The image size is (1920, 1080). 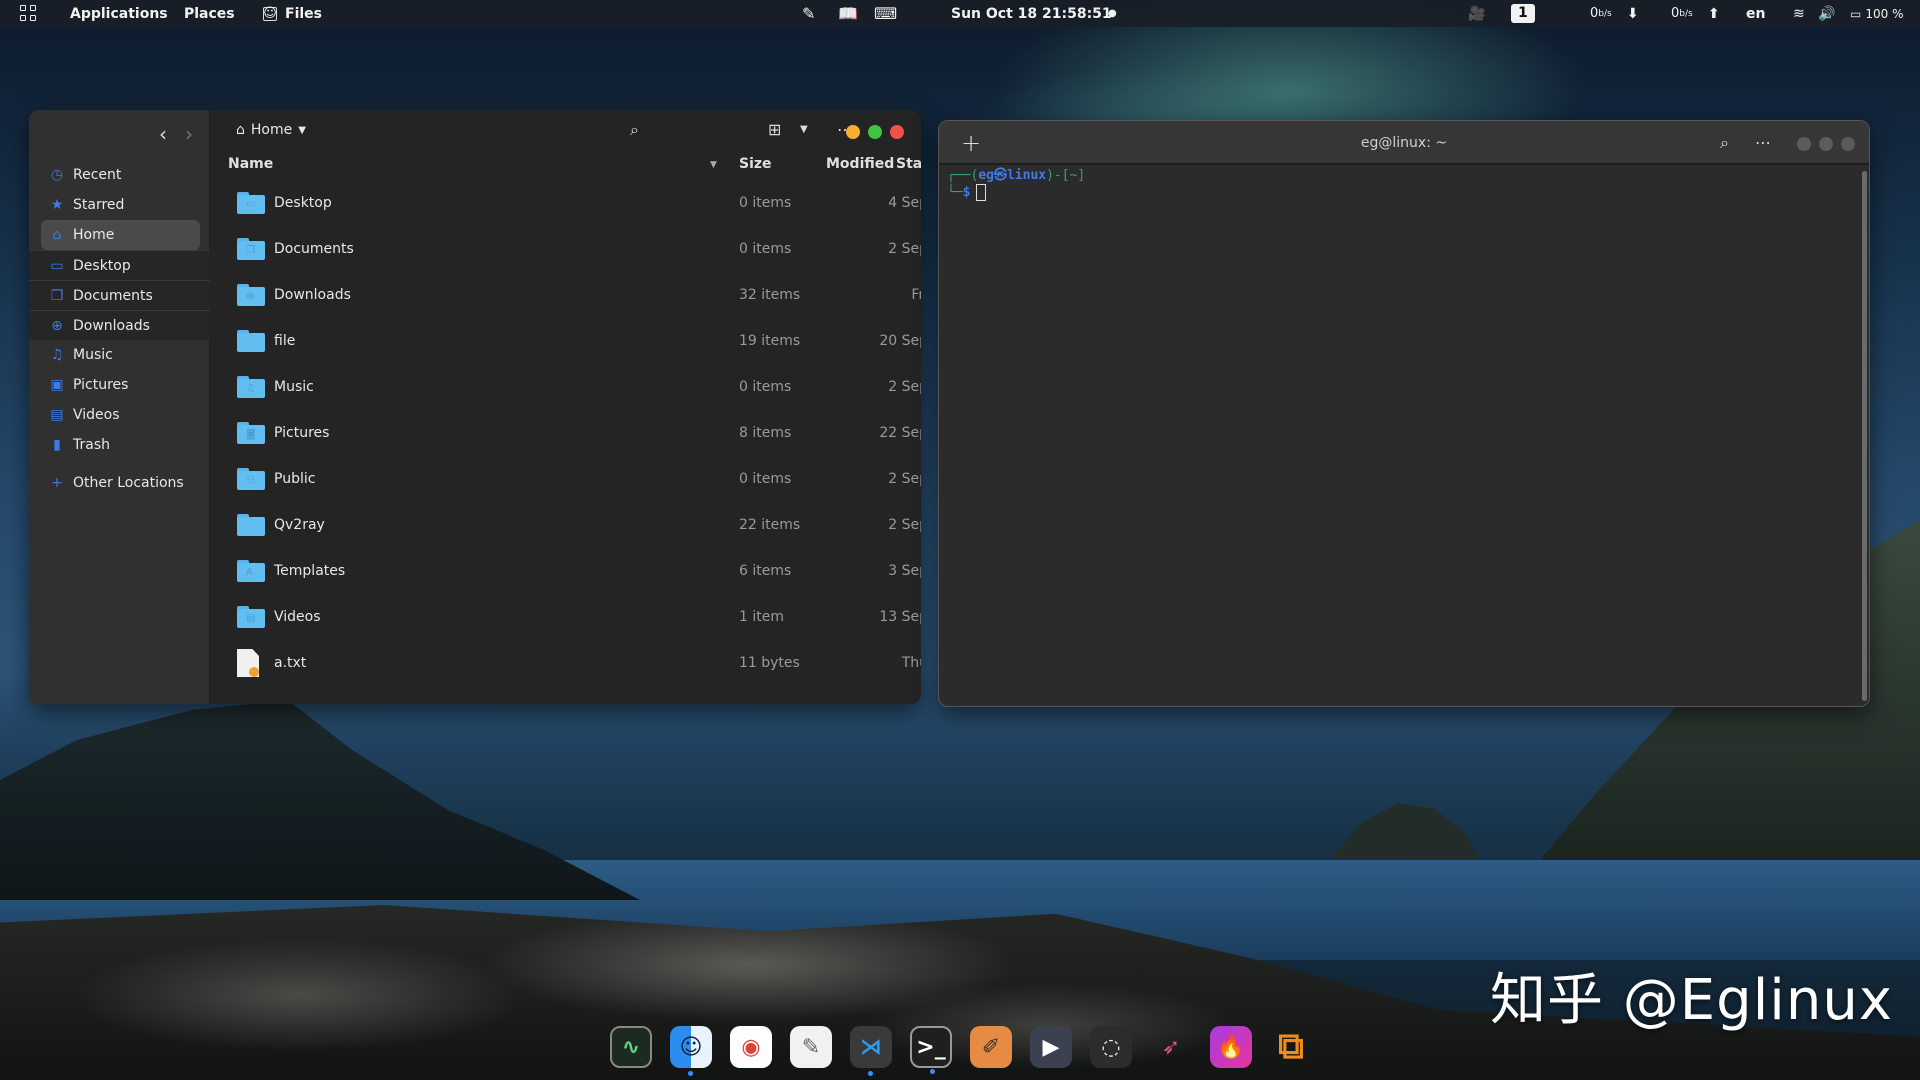 I want to click on places-menu: Places, so click(x=209, y=13).